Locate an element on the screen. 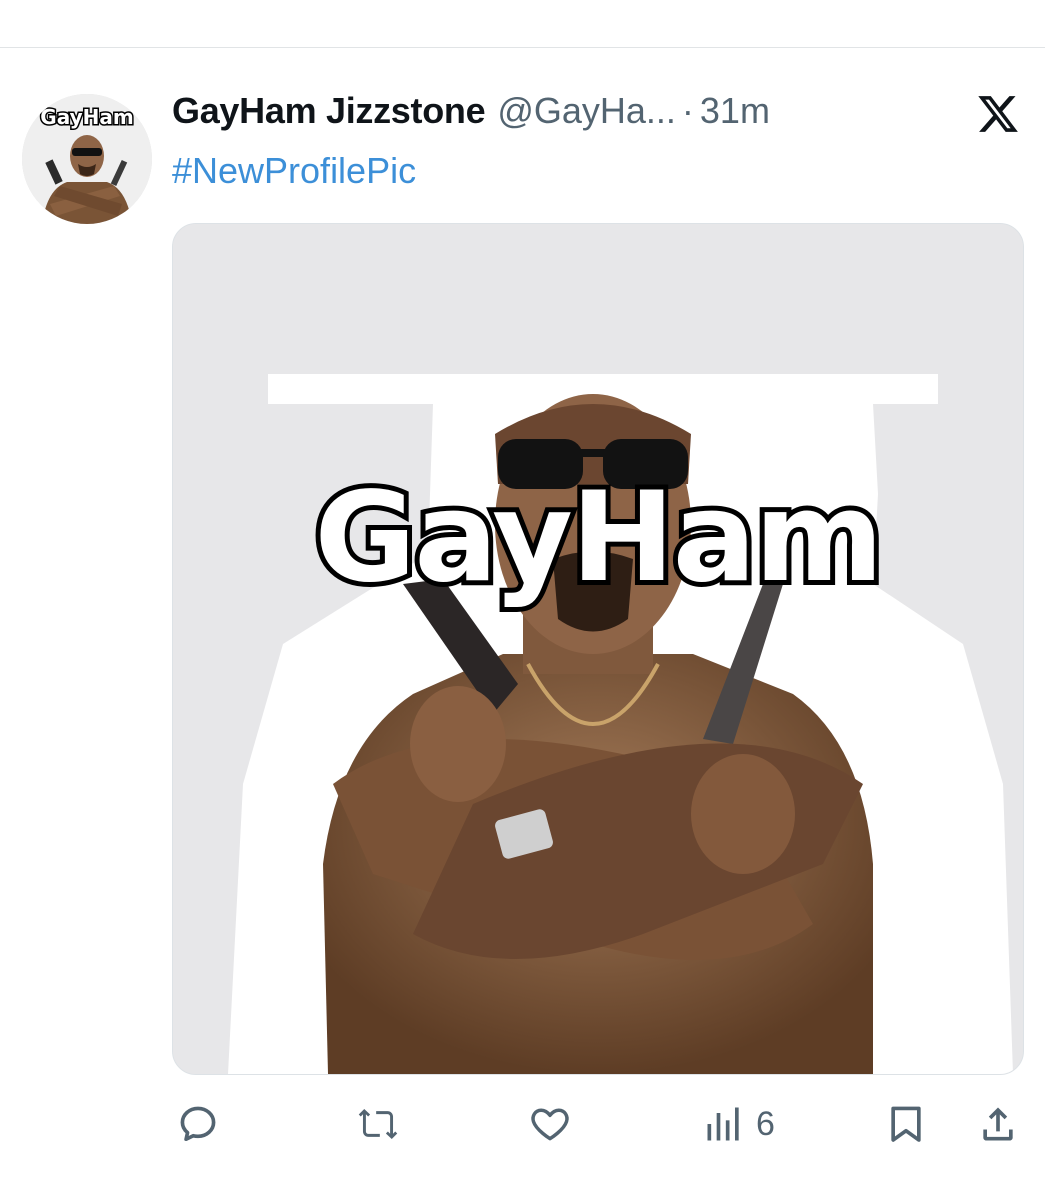  views-count: 6 is located at coordinates (765, 1123).